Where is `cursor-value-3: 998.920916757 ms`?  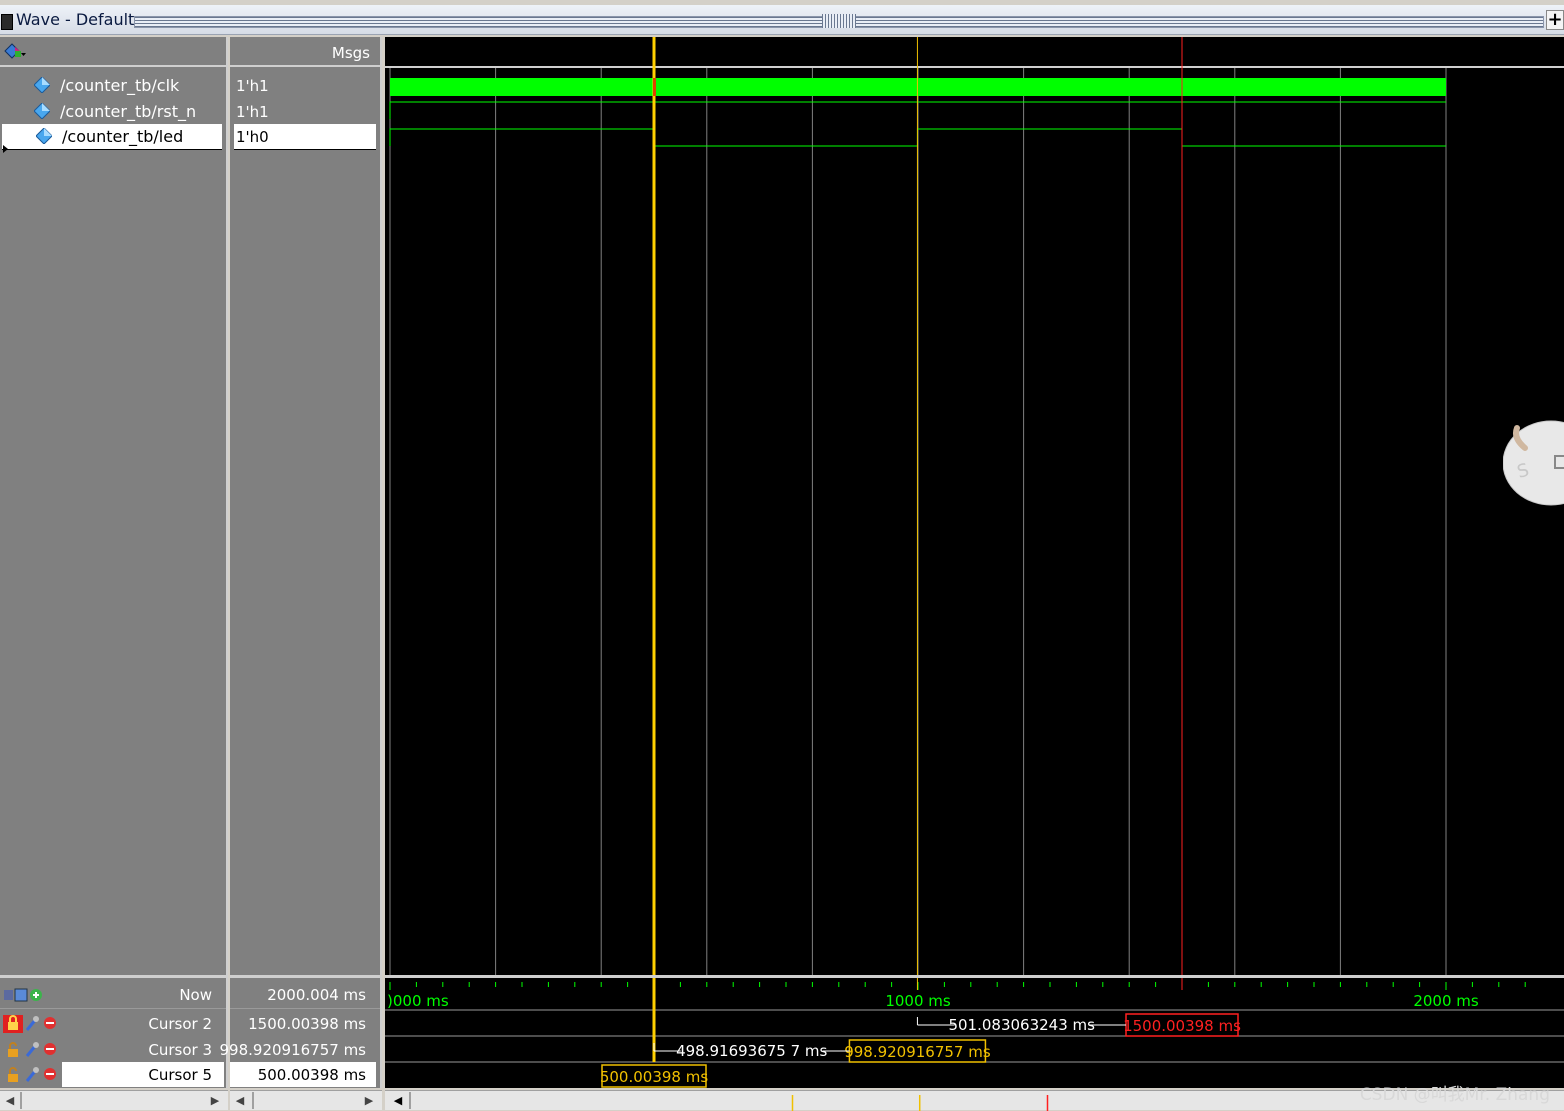
cursor-value-3: 998.920916757 ms is located at coordinates (292, 1050).